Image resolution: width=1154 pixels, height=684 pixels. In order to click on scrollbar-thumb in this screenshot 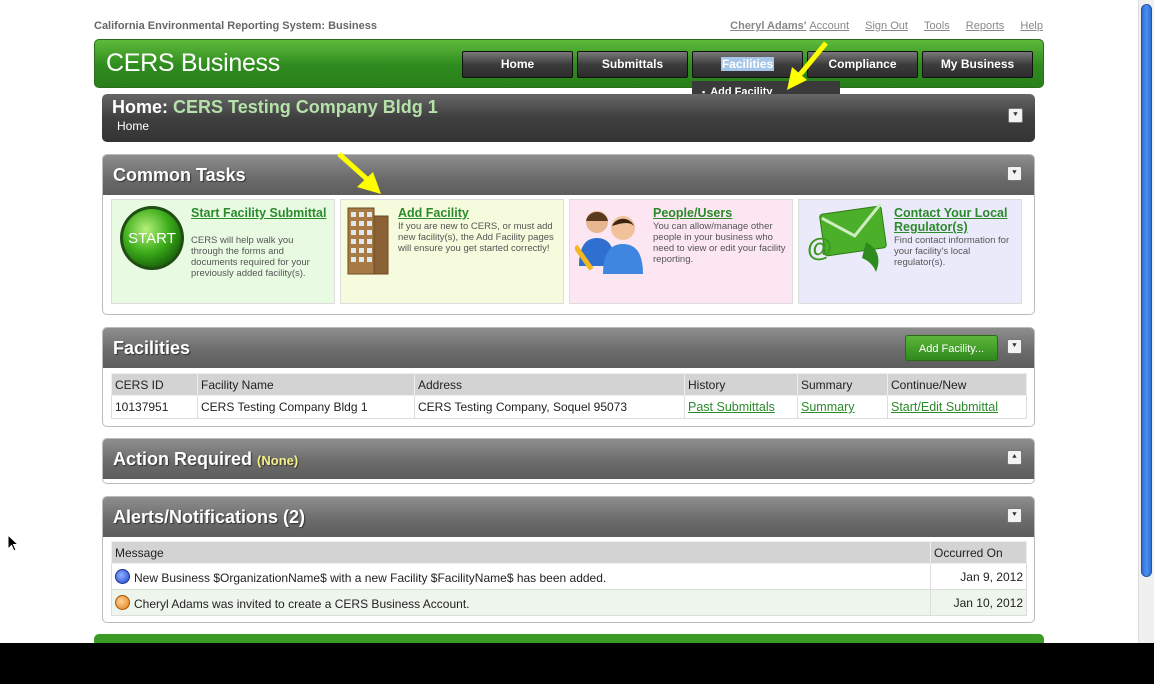, I will do `click(1146, 290)`.